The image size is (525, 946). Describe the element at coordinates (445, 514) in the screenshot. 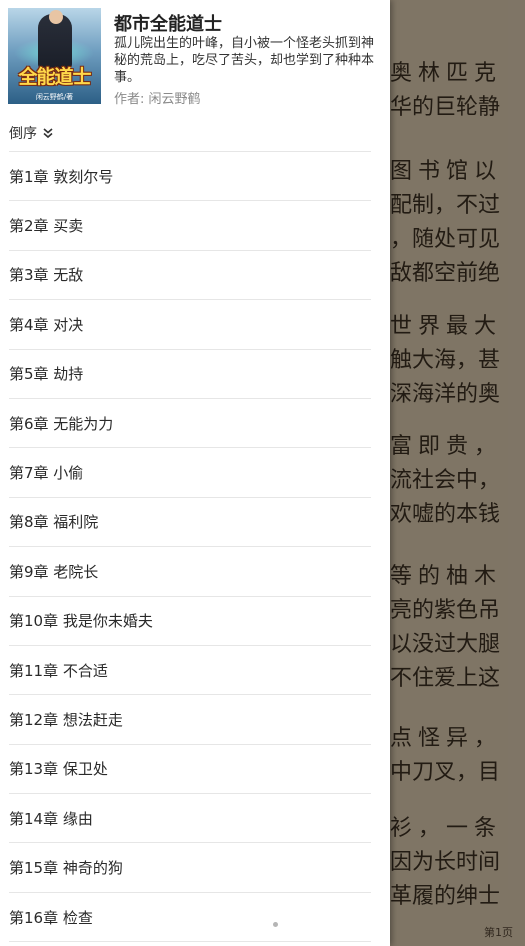

I see `reader-line: 欢嘘的本钱` at that location.